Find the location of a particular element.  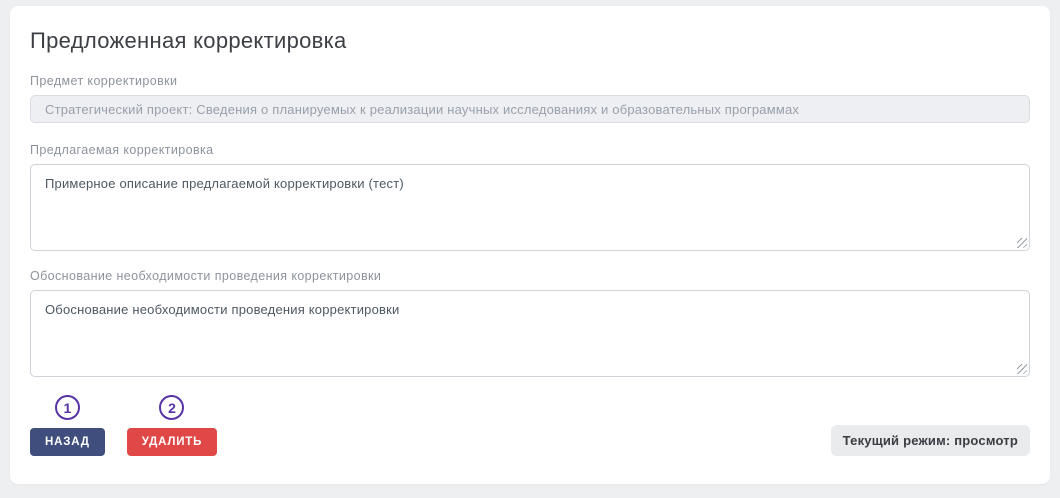

back-action-group: 1 НАЗАД is located at coordinates (67, 425).